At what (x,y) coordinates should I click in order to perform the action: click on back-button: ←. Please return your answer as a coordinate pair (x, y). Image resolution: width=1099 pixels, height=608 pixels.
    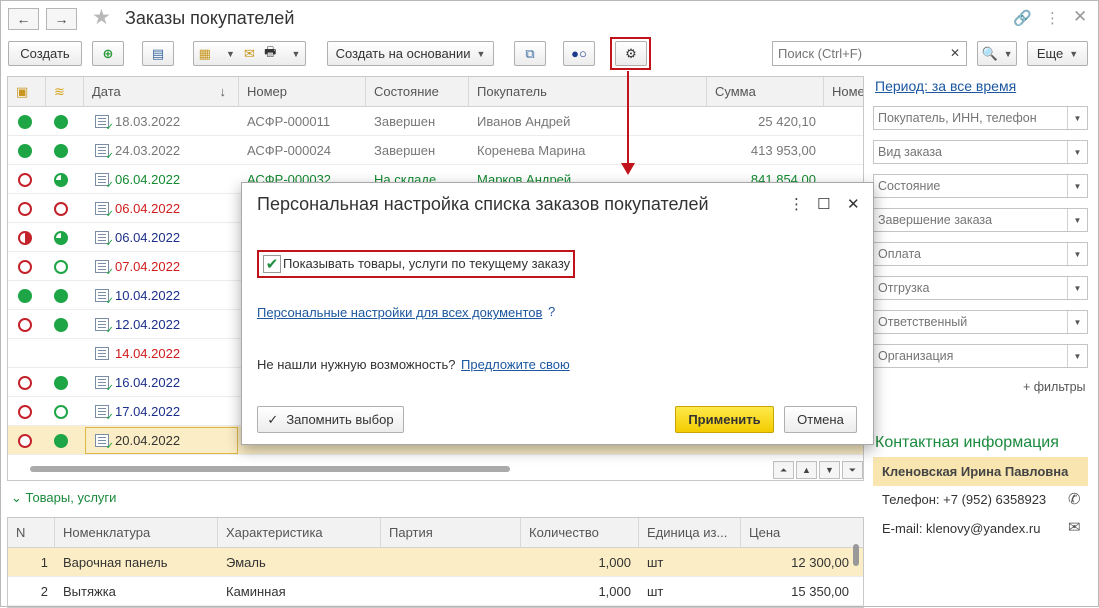
    Looking at the image, I should click on (23, 19).